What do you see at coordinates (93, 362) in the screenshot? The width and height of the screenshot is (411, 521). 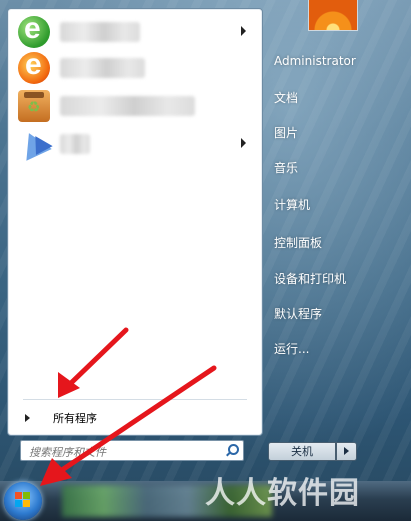 I see `annotation-arrow-all-programs` at bounding box center [93, 362].